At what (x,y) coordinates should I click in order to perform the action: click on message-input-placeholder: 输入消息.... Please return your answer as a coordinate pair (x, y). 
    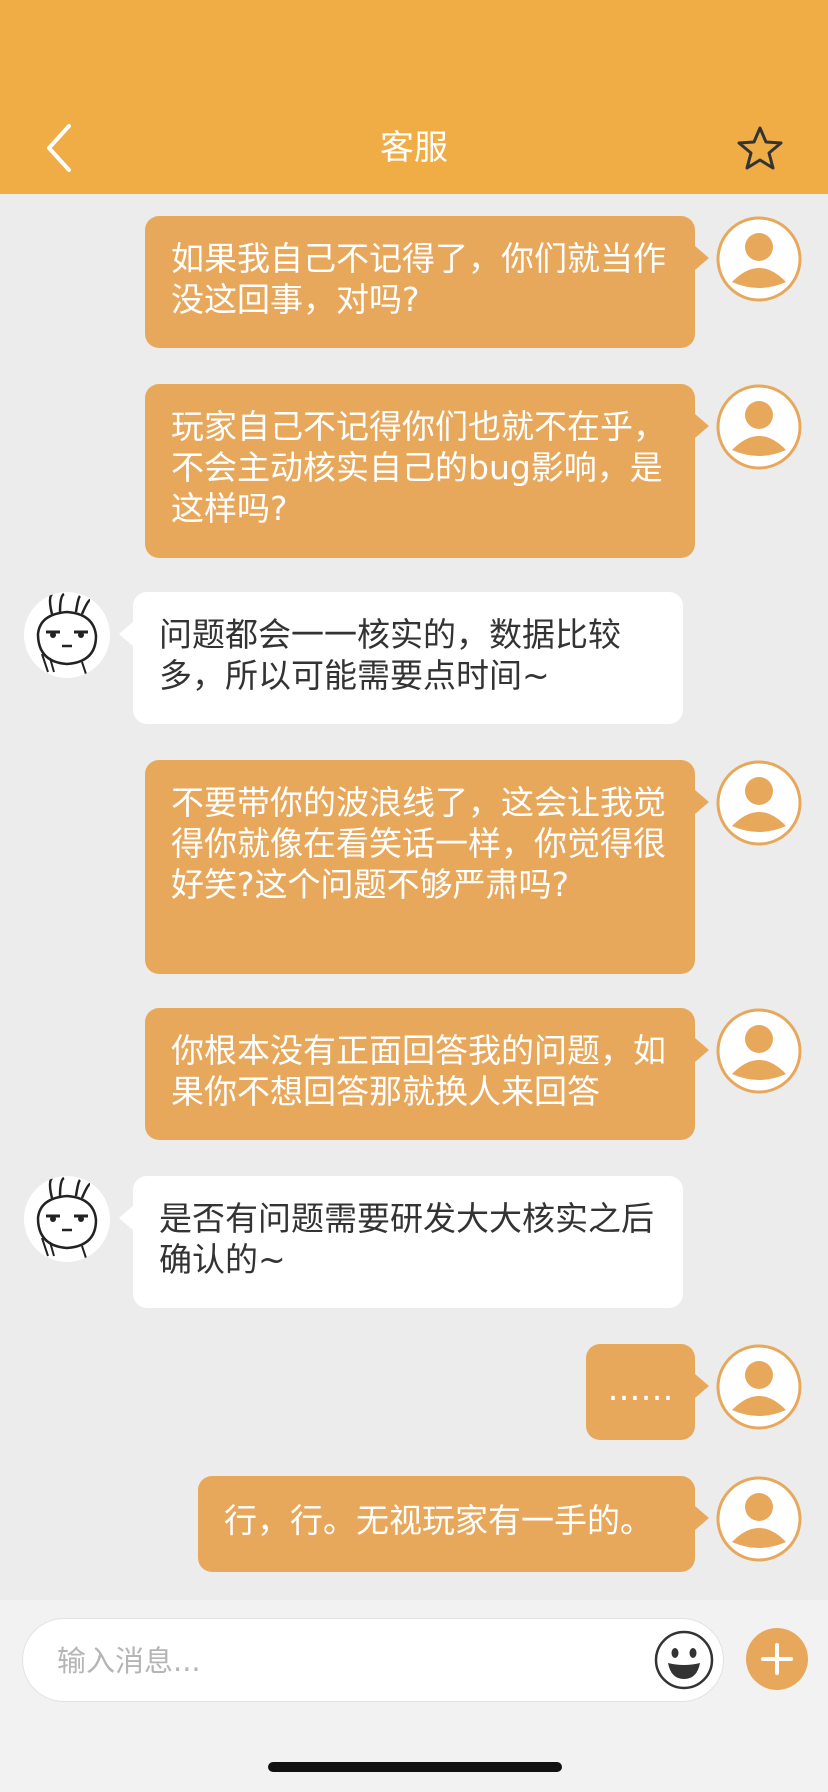
    Looking at the image, I should click on (129, 1661).